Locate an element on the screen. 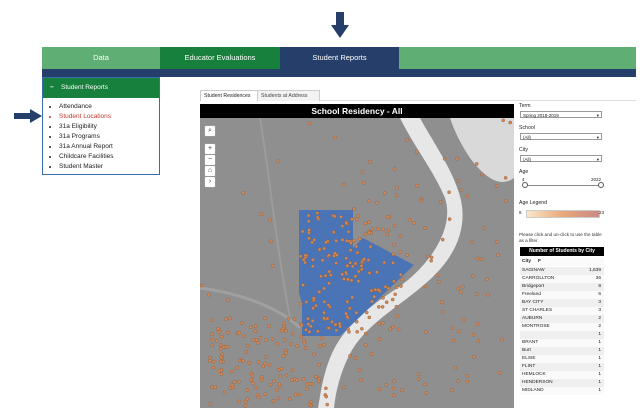  tab-educator-evaluations: Educator Evaluations is located at coordinates (220, 58).